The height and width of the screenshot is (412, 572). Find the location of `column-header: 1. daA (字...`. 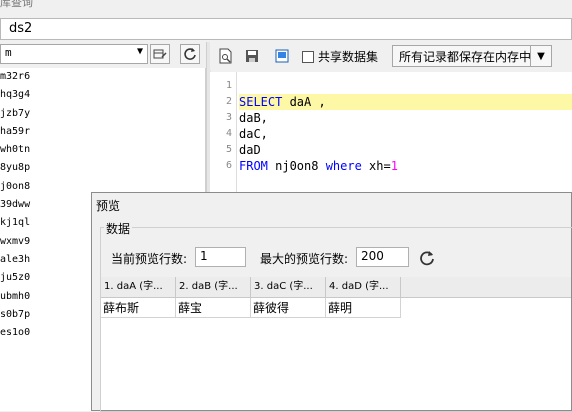

column-header: 1. daA (字... is located at coordinates (138, 287).